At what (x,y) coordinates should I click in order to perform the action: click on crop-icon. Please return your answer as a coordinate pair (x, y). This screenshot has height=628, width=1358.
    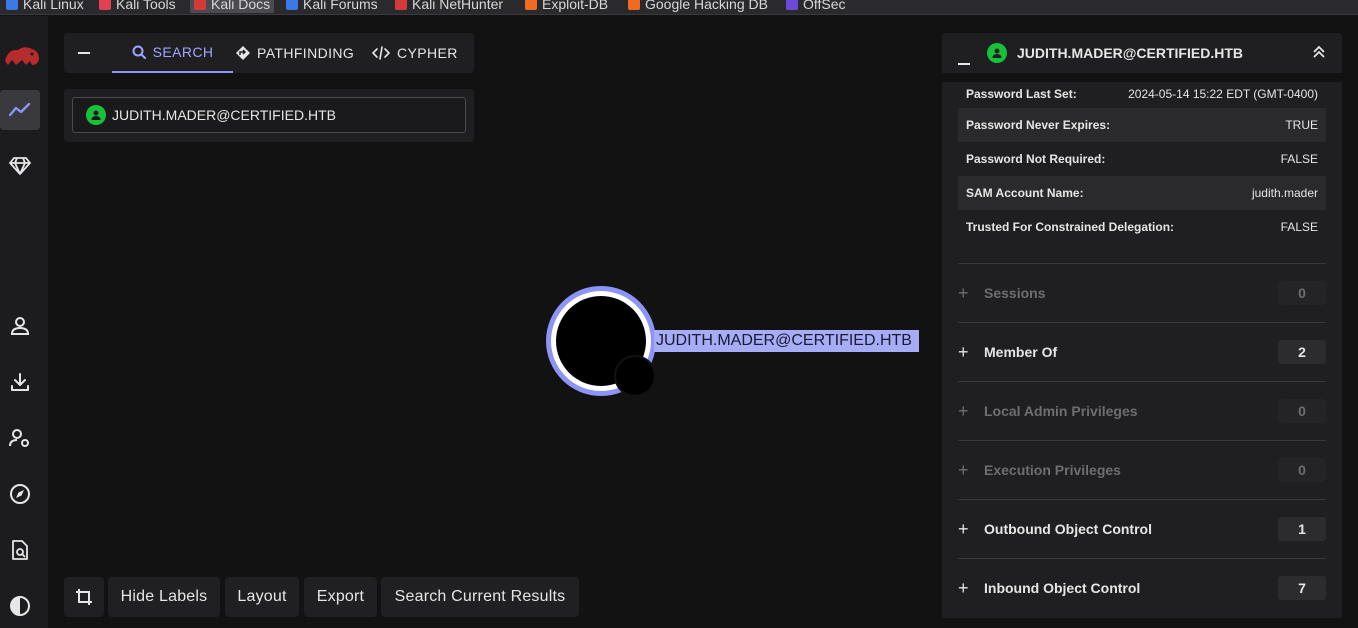
    Looking at the image, I should click on (84, 597).